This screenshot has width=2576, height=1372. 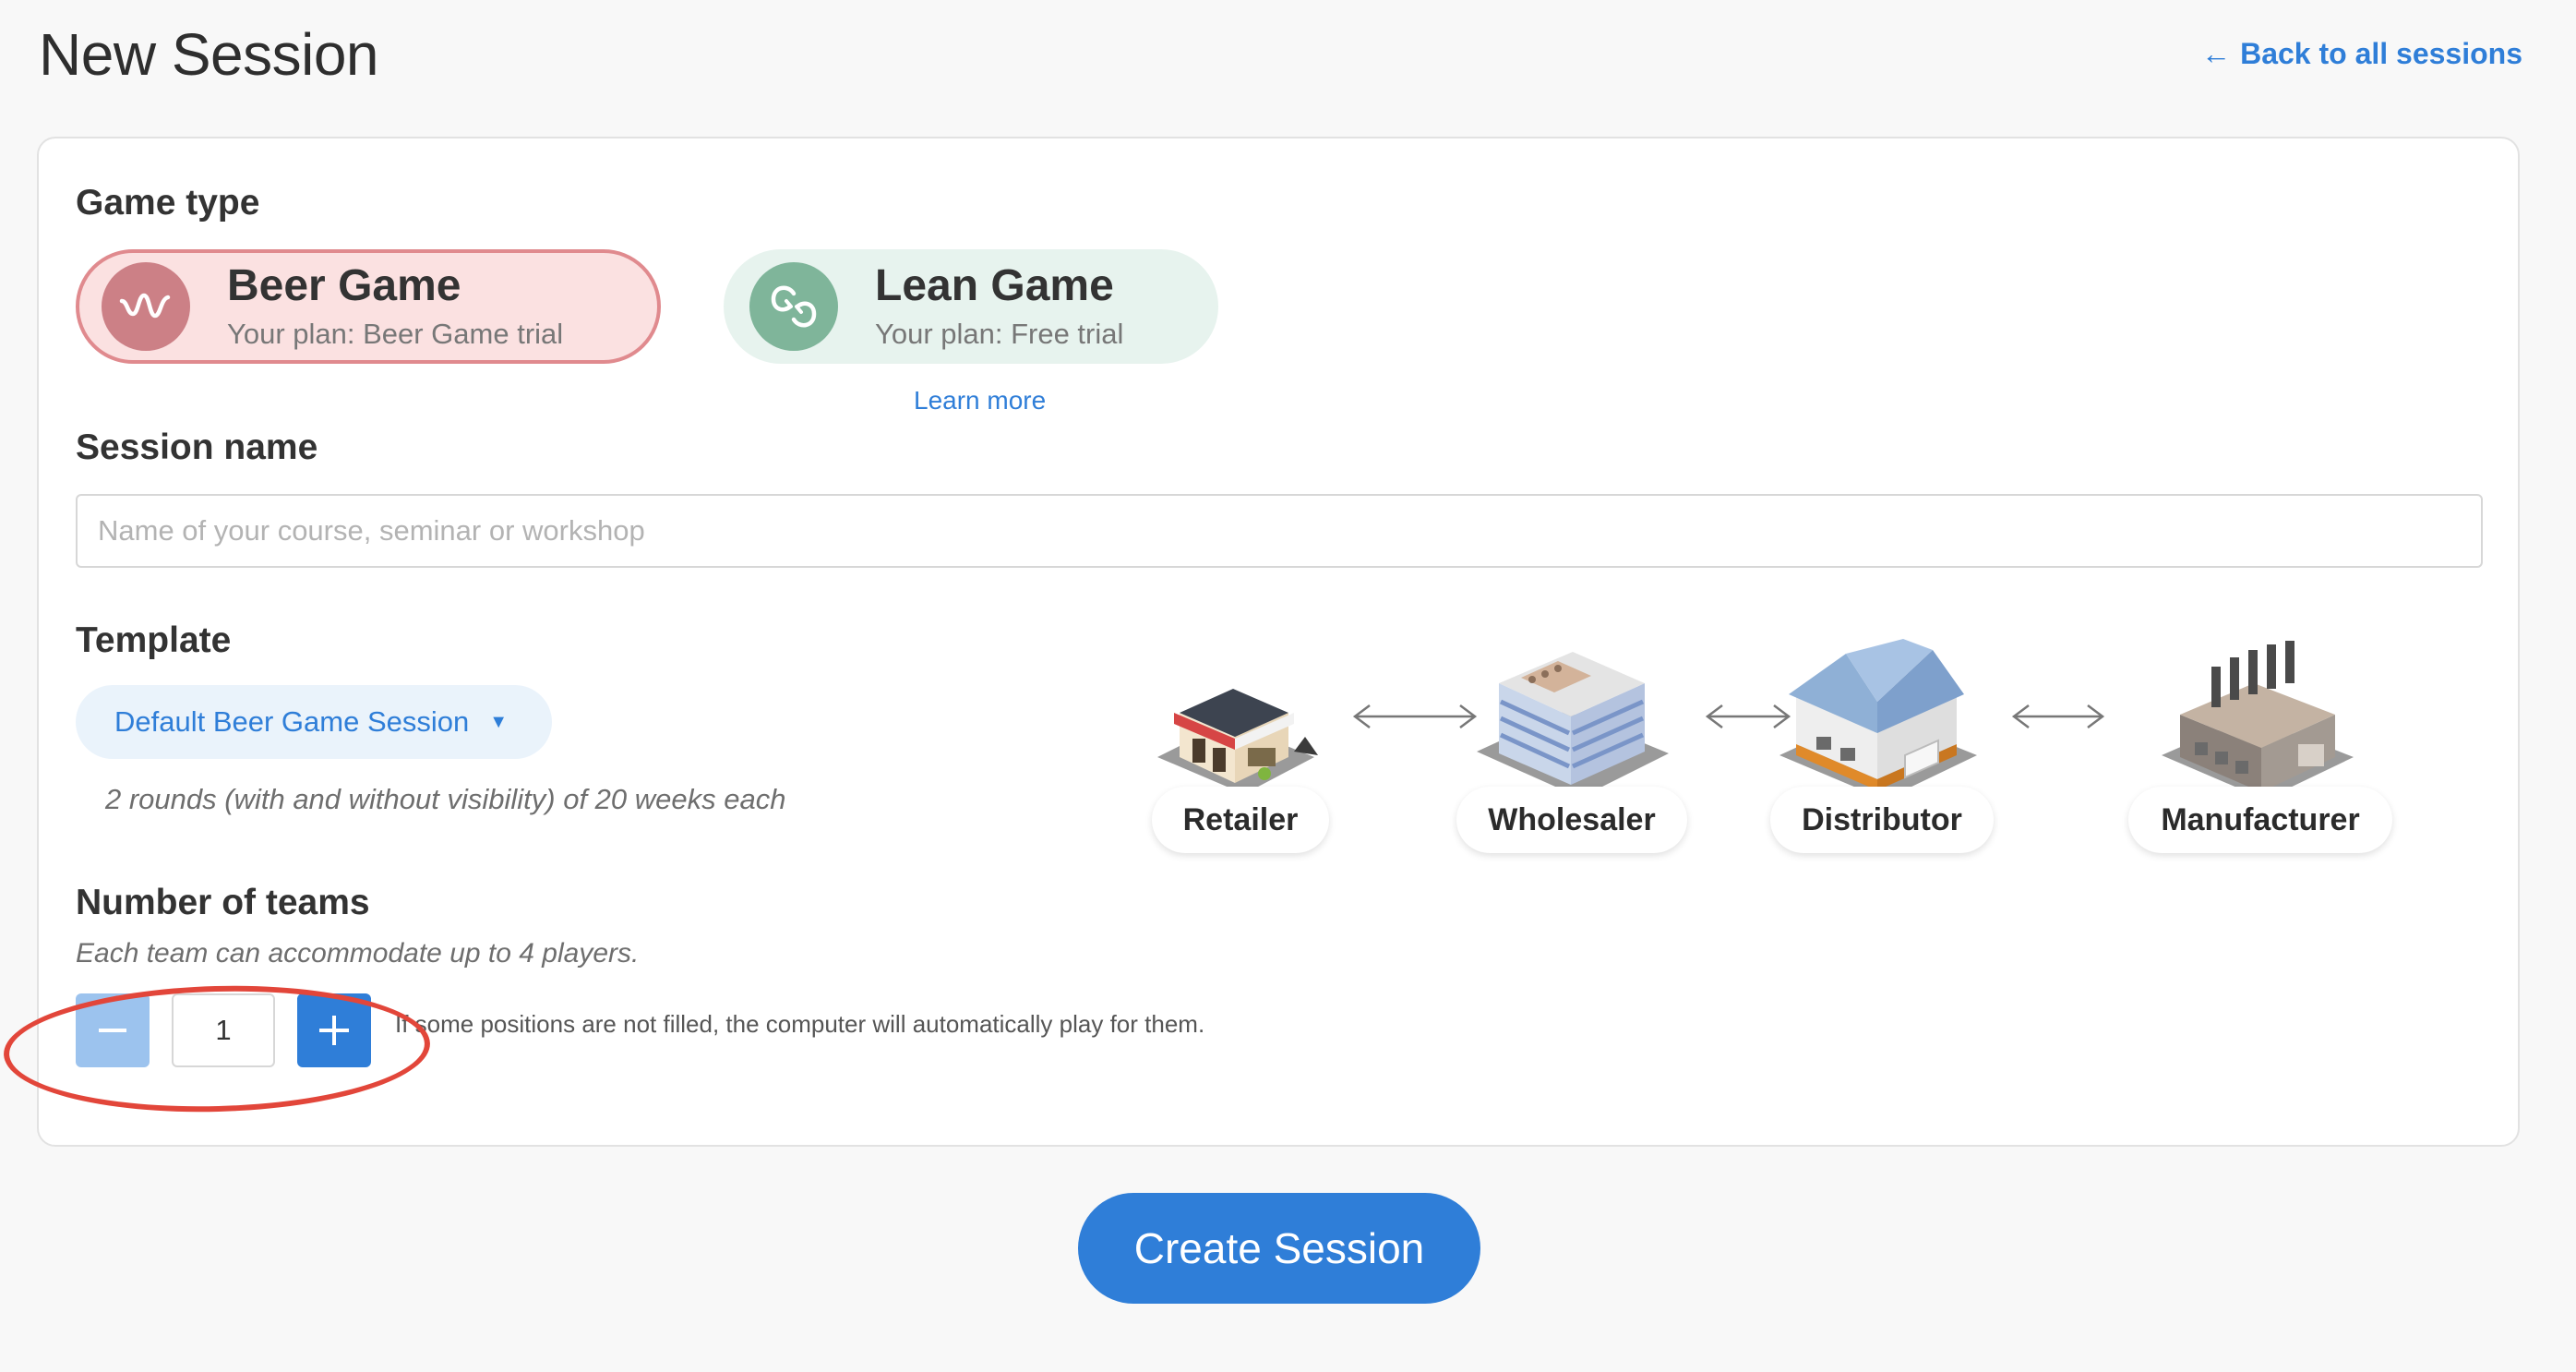 What do you see at coordinates (1573, 725) in the screenshot?
I see `wholesaler-building-icon` at bounding box center [1573, 725].